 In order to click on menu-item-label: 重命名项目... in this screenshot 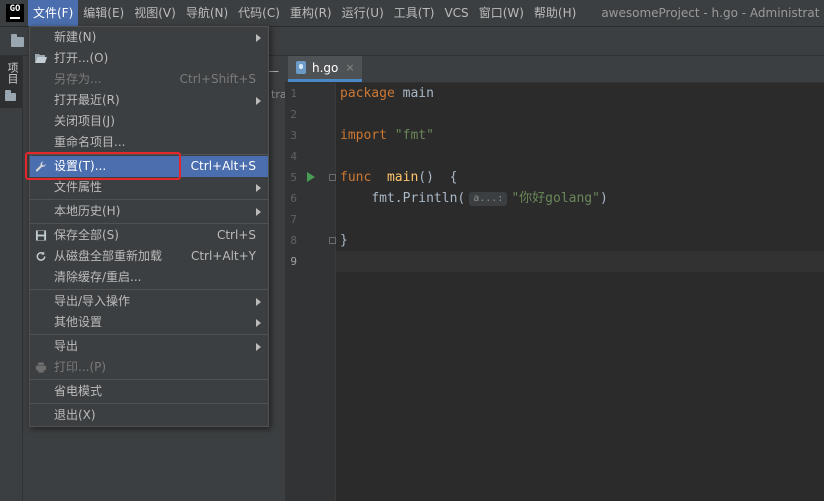, I will do `click(90, 142)`.